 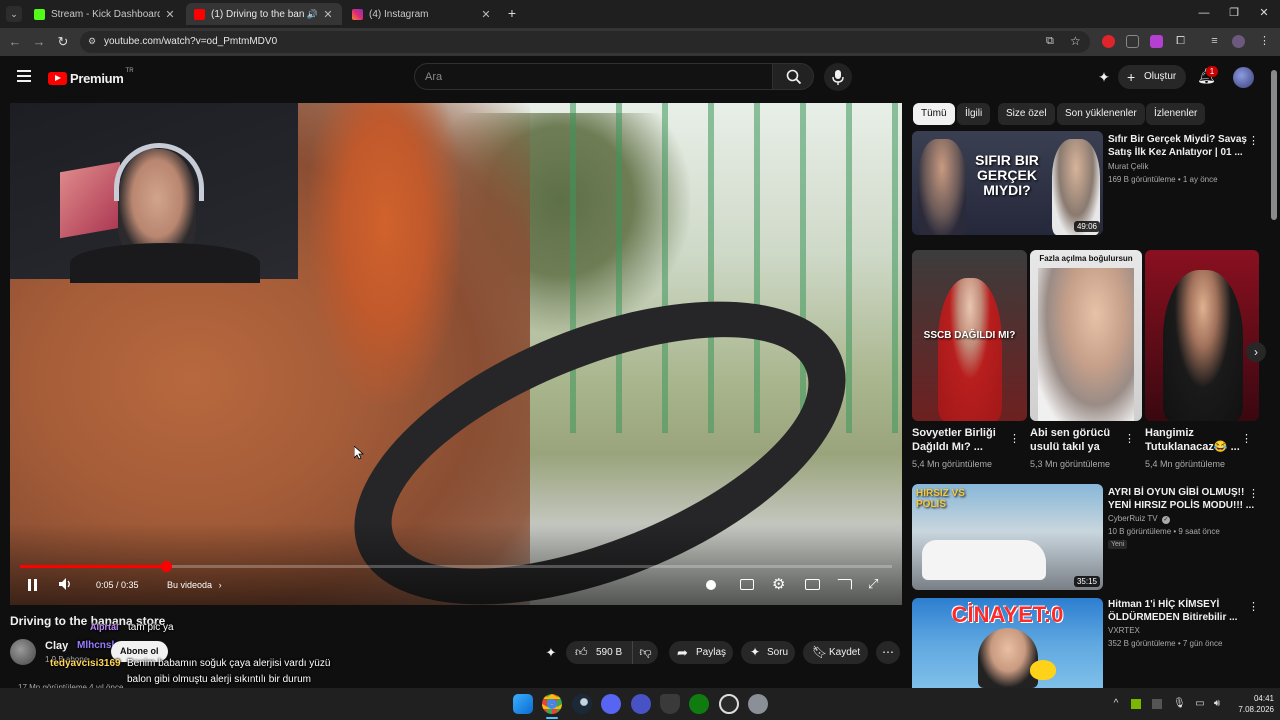 I want to click on shield-app-icon, so click(x=670, y=704).